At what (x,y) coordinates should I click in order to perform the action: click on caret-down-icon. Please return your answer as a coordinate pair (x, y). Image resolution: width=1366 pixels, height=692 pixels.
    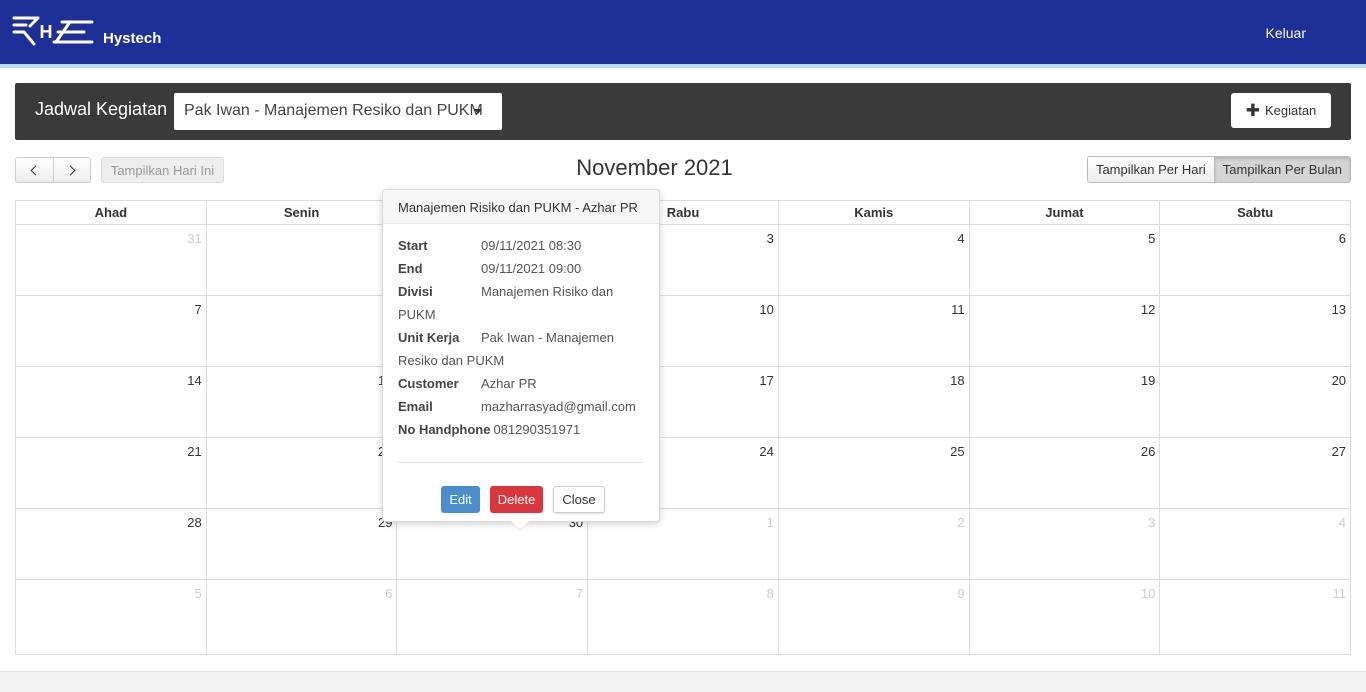
    Looking at the image, I should click on (478, 111).